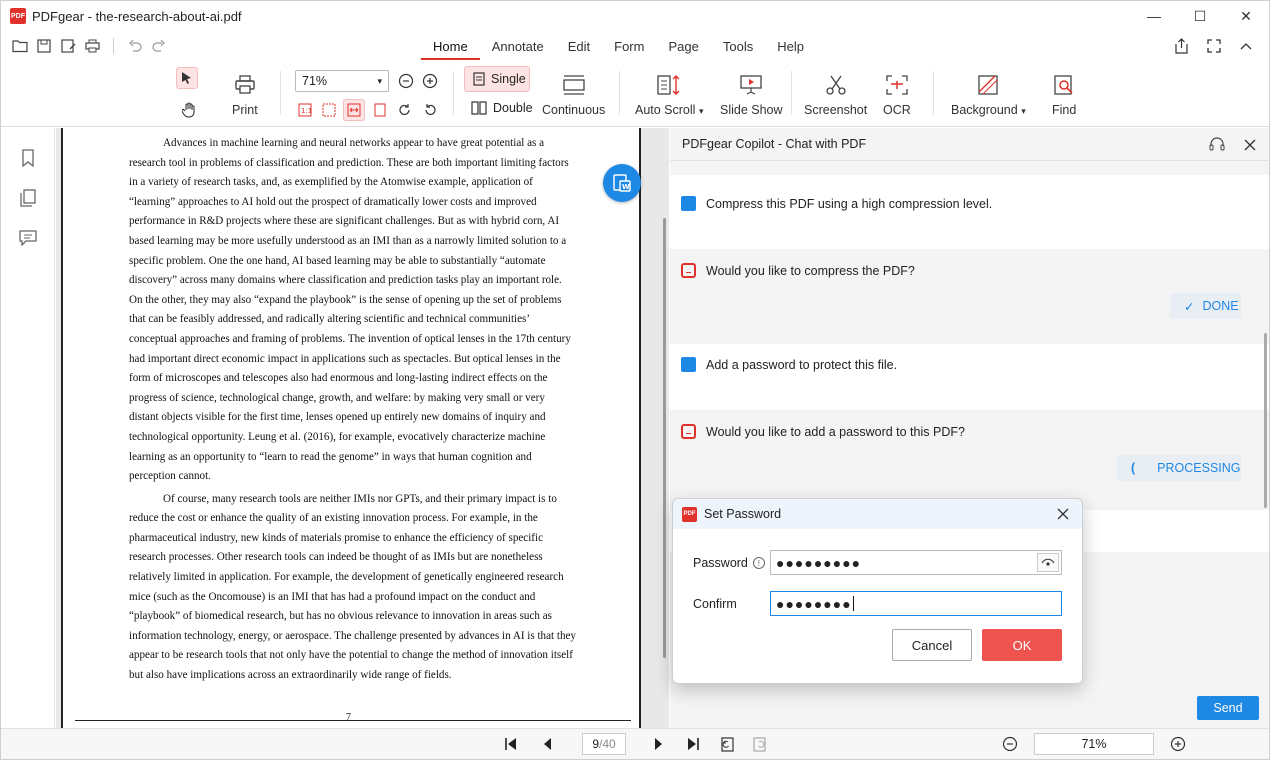 This screenshot has height=760, width=1270. Describe the element at coordinates (430, 81) in the screenshot. I see `zoom-in-icon` at that location.